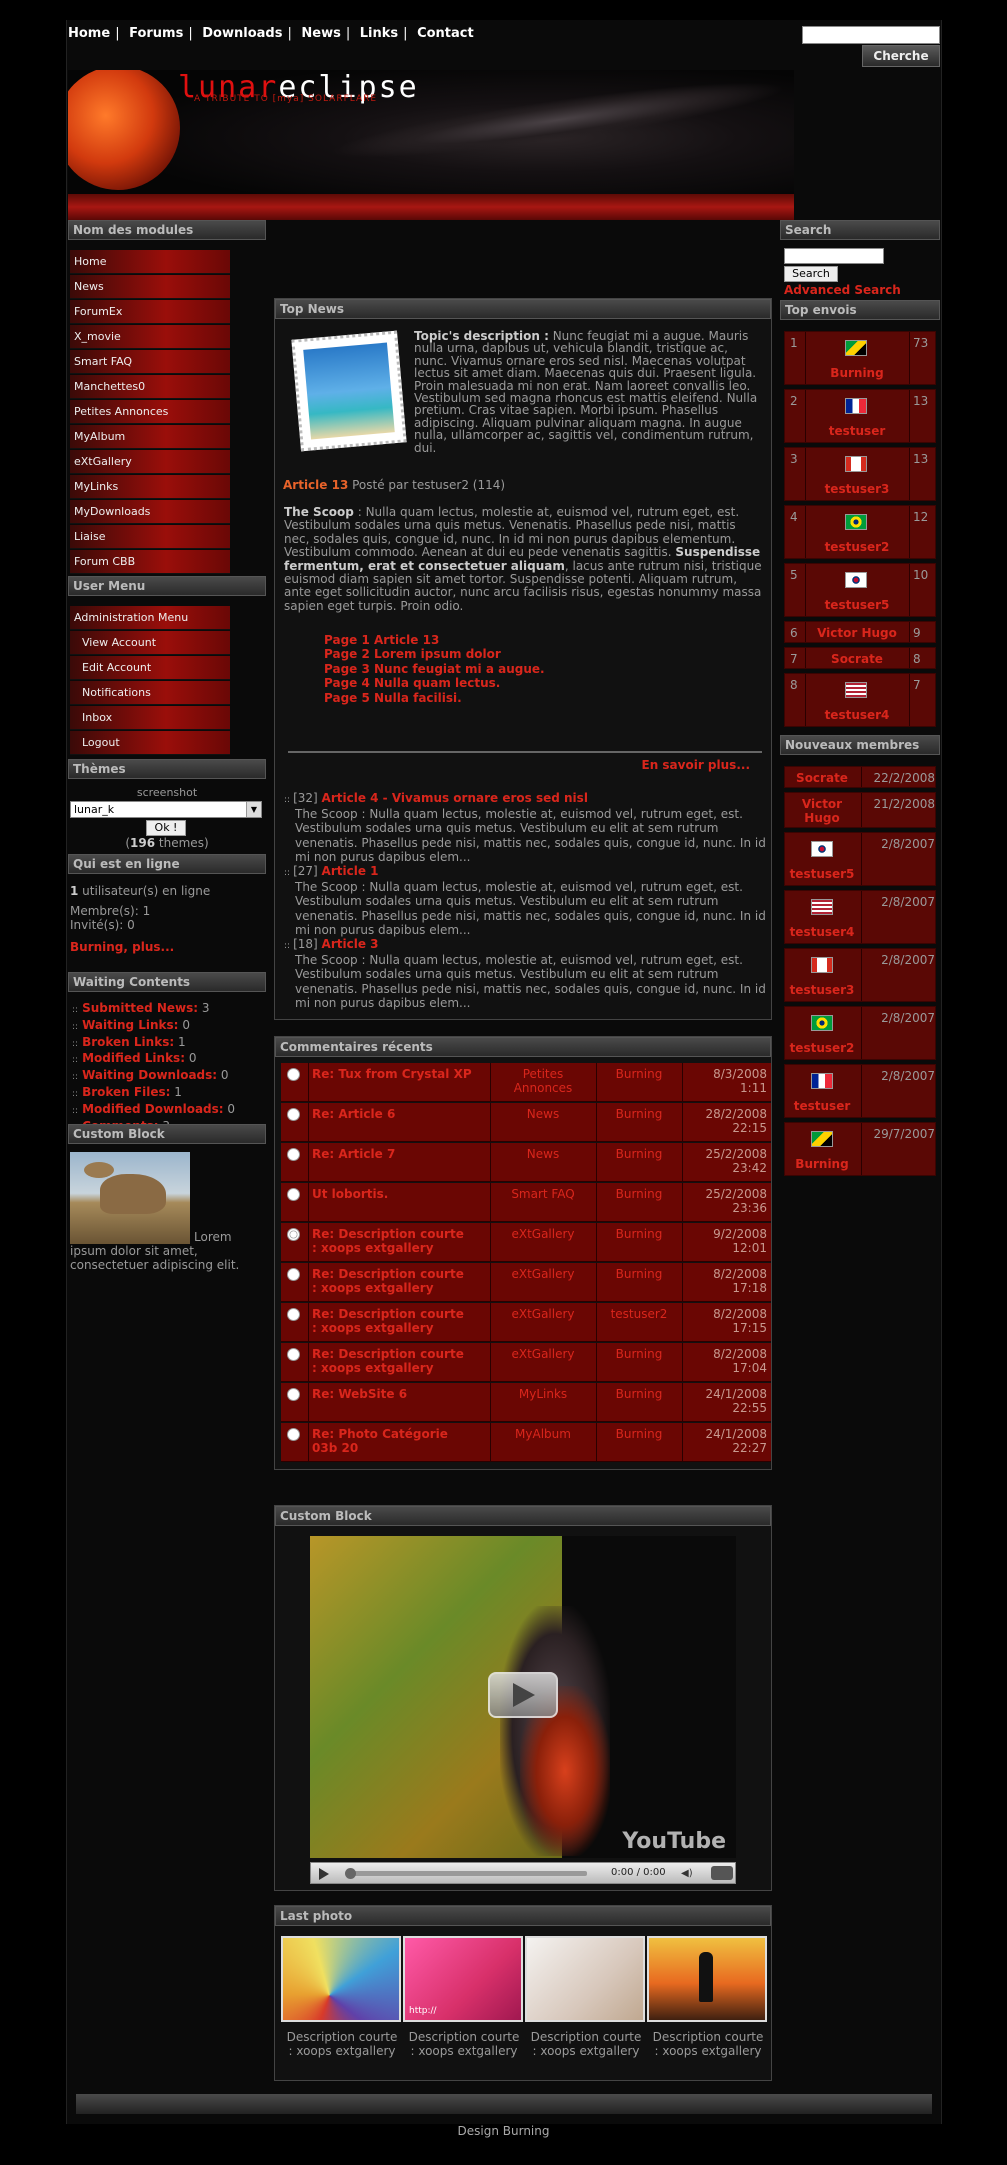  I want to click on top-poster-name: testuser, so click(857, 431).